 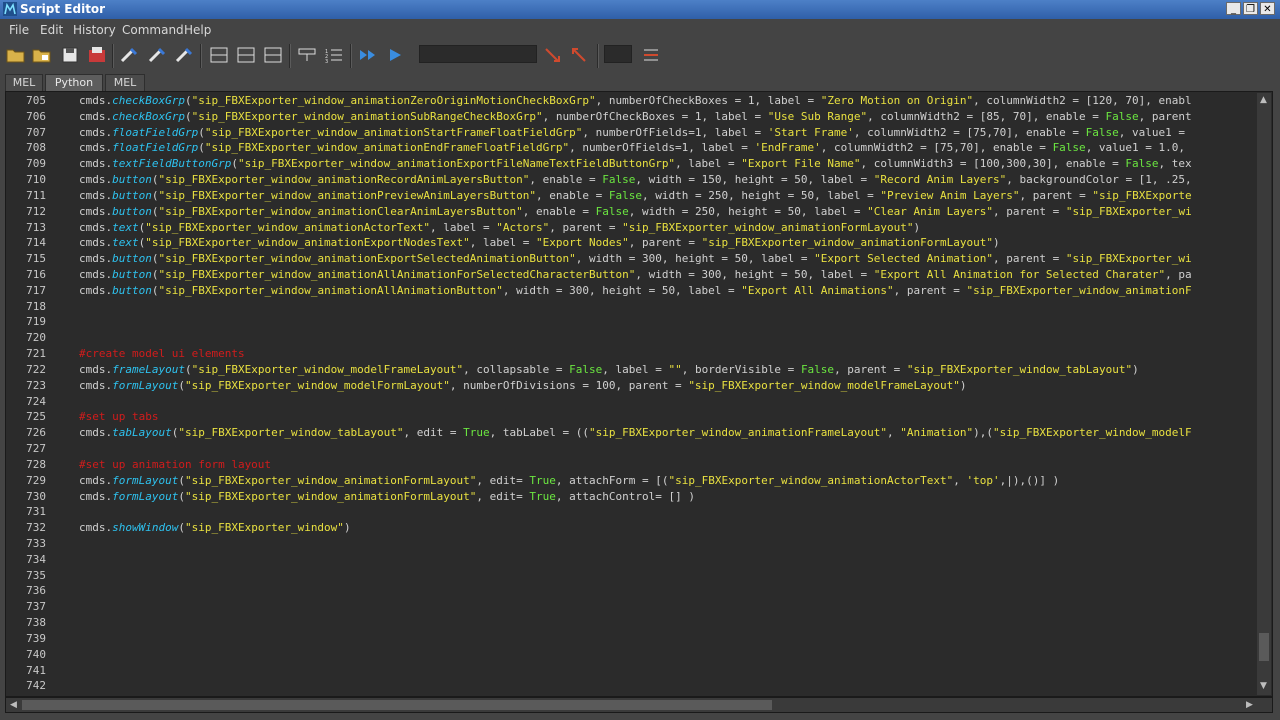 What do you see at coordinates (142, 433) in the screenshot?
I see `code-token: tabLayout` at bounding box center [142, 433].